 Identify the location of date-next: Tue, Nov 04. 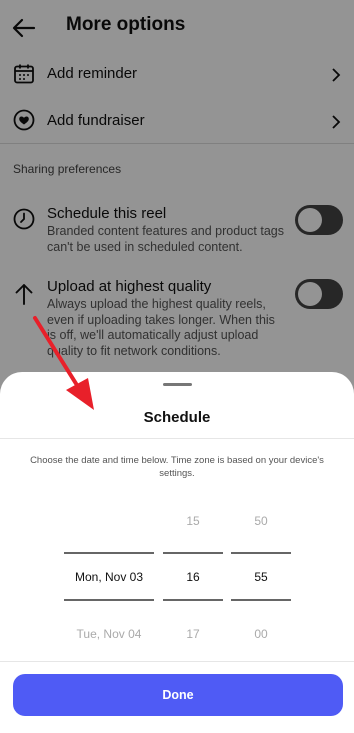
(109, 634).